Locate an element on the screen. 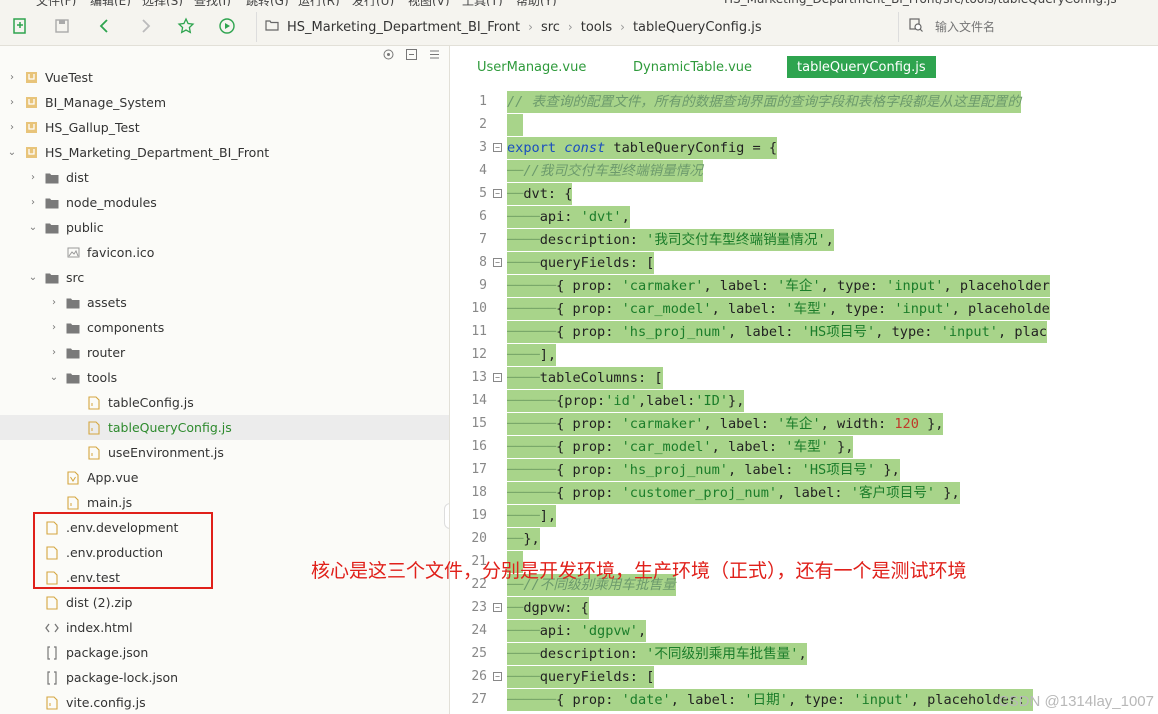 The height and width of the screenshot is (714, 1158). tree-item: index.html is located at coordinates (224, 627).